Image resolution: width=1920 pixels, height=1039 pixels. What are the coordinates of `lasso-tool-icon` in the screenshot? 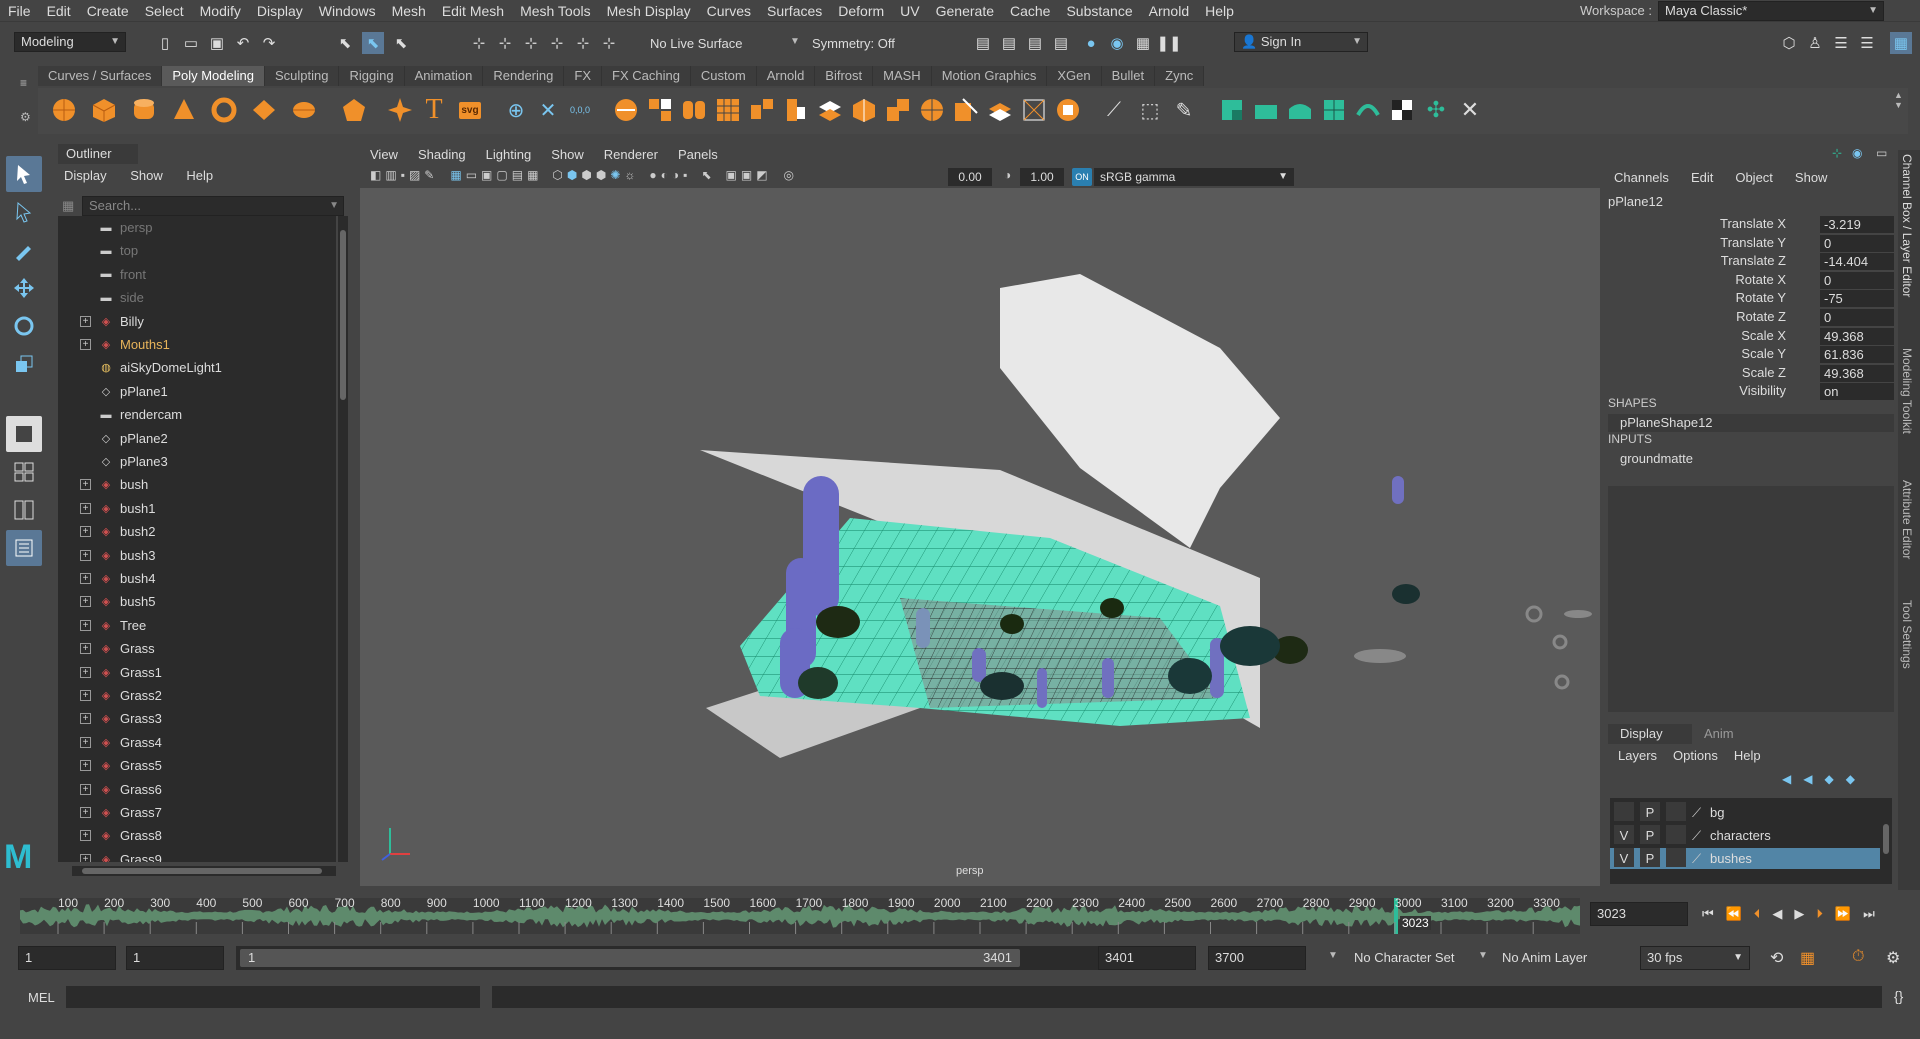 It's located at (24, 212).